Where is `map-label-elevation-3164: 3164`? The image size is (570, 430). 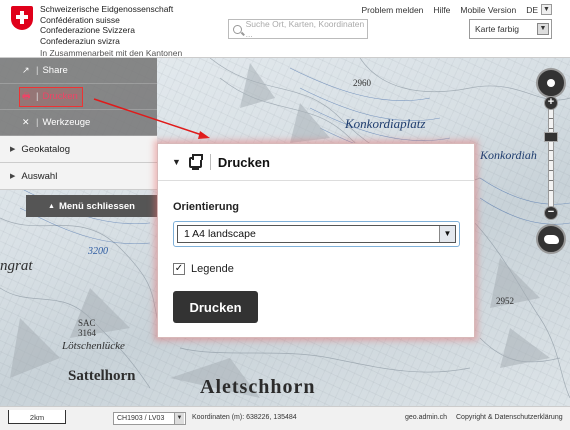
map-label-elevation-3164: 3164 is located at coordinates (87, 333).